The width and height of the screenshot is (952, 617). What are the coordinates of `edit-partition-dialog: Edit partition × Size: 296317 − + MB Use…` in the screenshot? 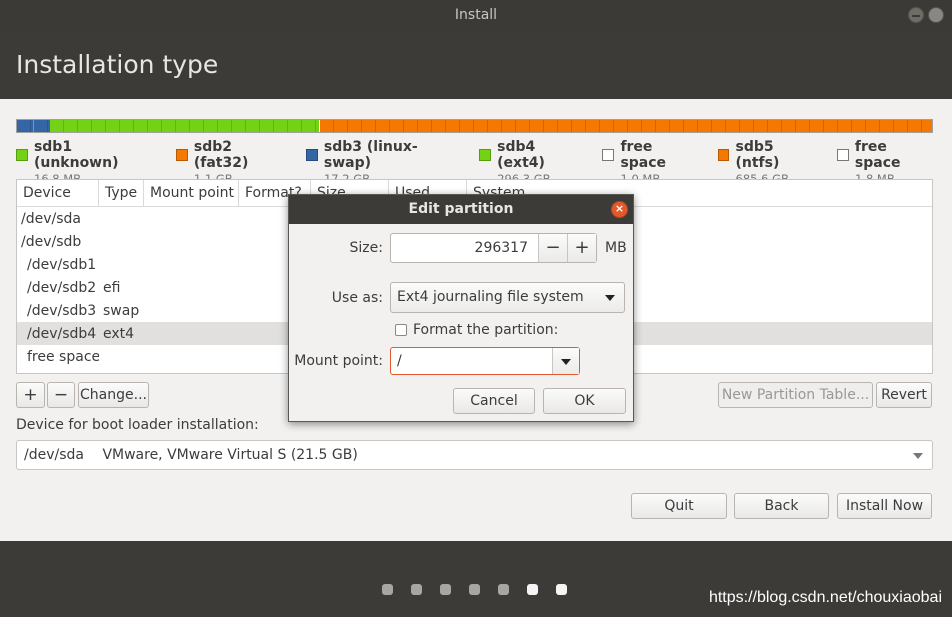 It's located at (461, 308).